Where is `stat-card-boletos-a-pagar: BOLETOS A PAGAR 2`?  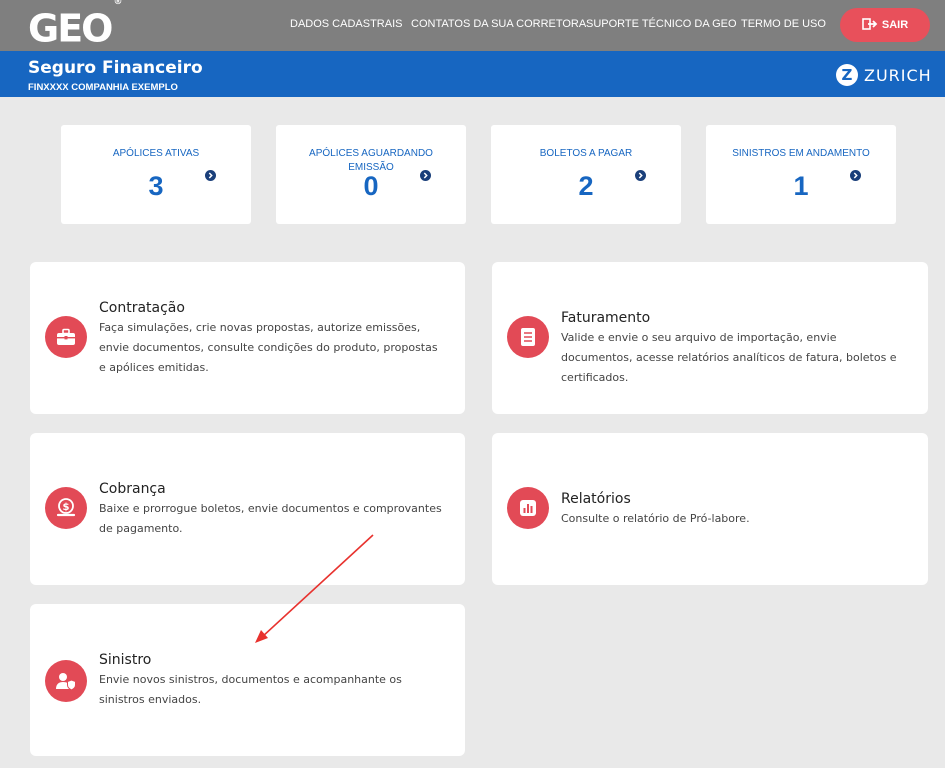 stat-card-boletos-a-pagar: BOLETOS A PAGAR 2 is located at coordinates (586, 174).